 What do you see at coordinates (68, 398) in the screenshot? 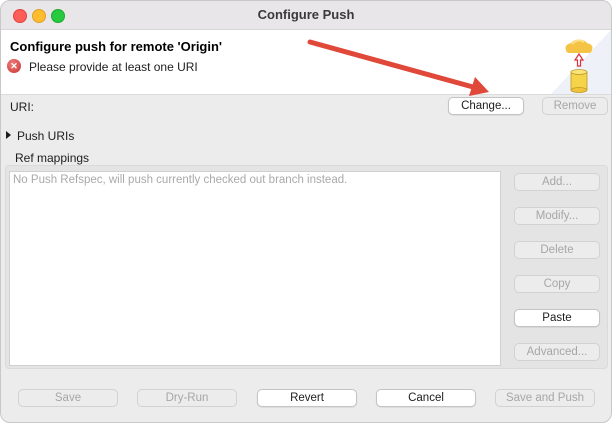
I see `save-button: Save` at bounding box center [68, 398].